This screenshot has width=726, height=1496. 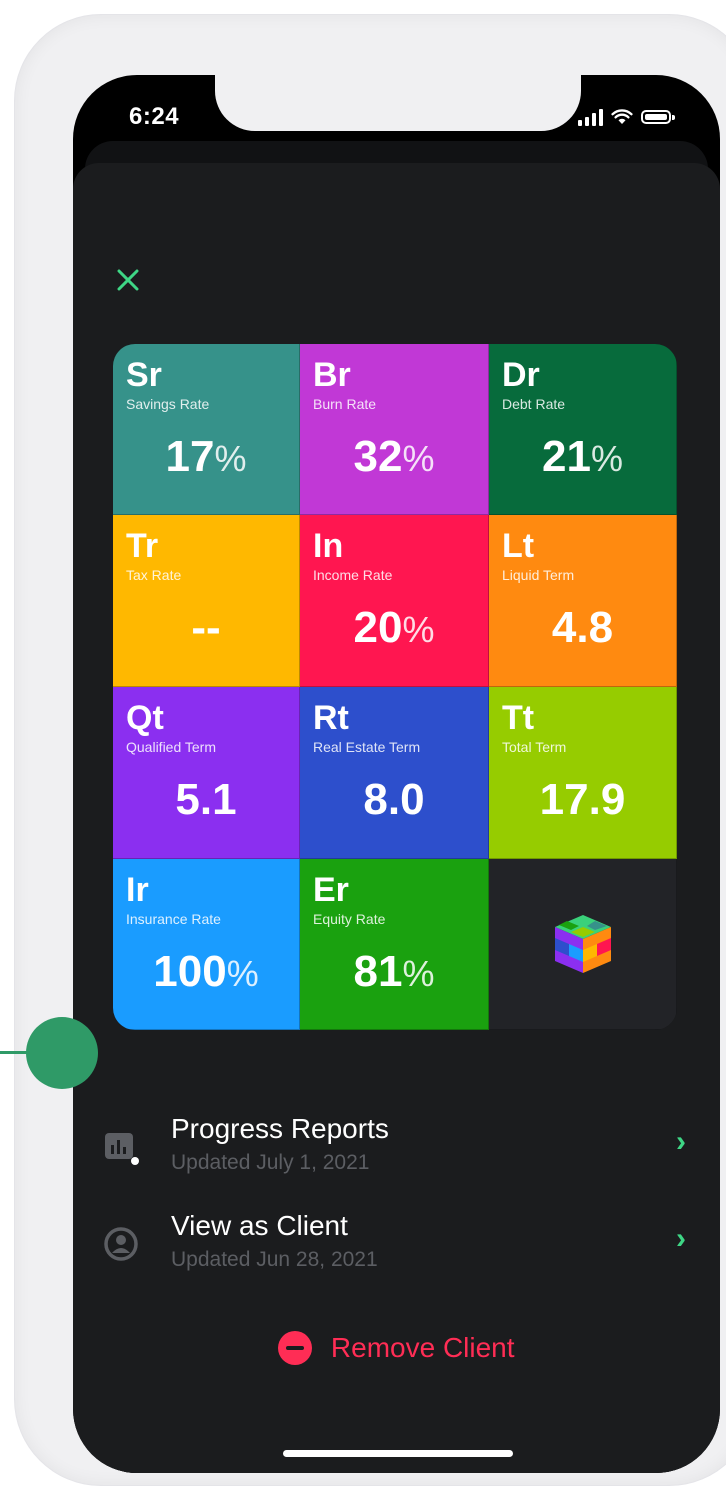 What do you see at coordinates (367, 747) in the screenshot?
I see `metric-label: Real Estate Term` at bounding box center [367, 747].